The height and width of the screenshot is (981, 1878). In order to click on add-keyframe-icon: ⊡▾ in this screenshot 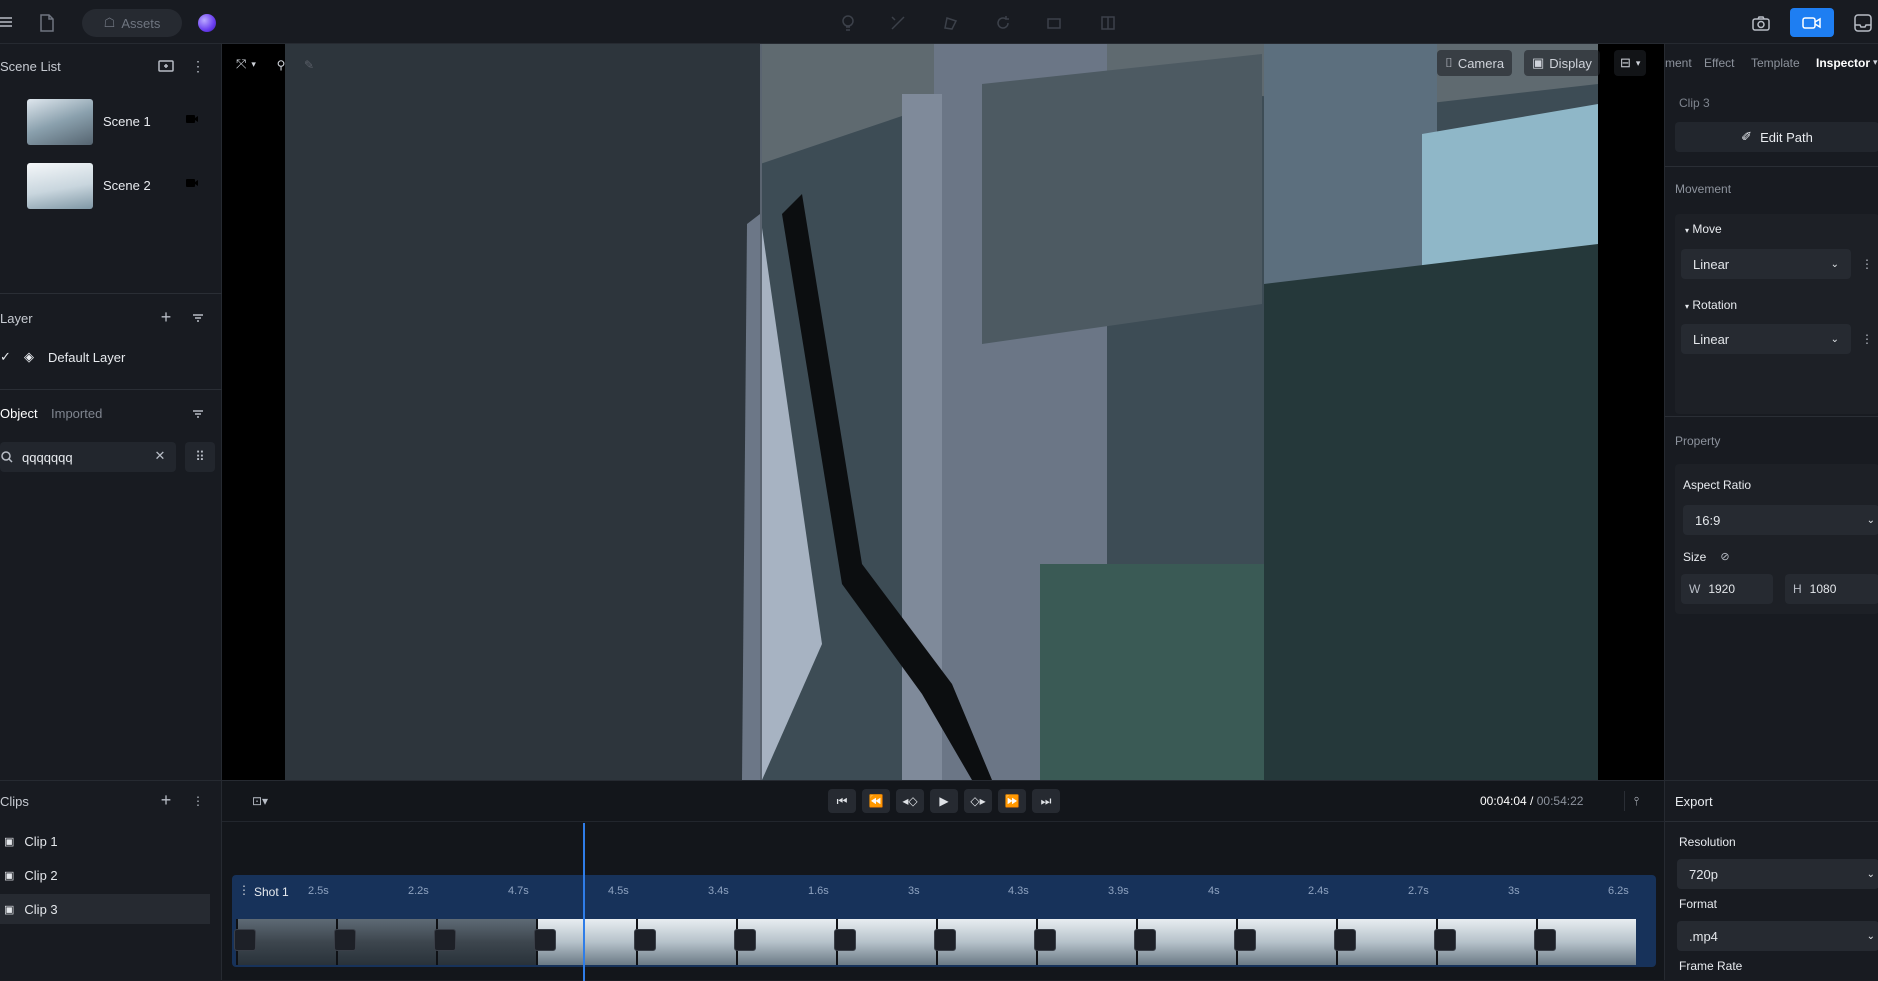, I will do `click(260, 801)`.